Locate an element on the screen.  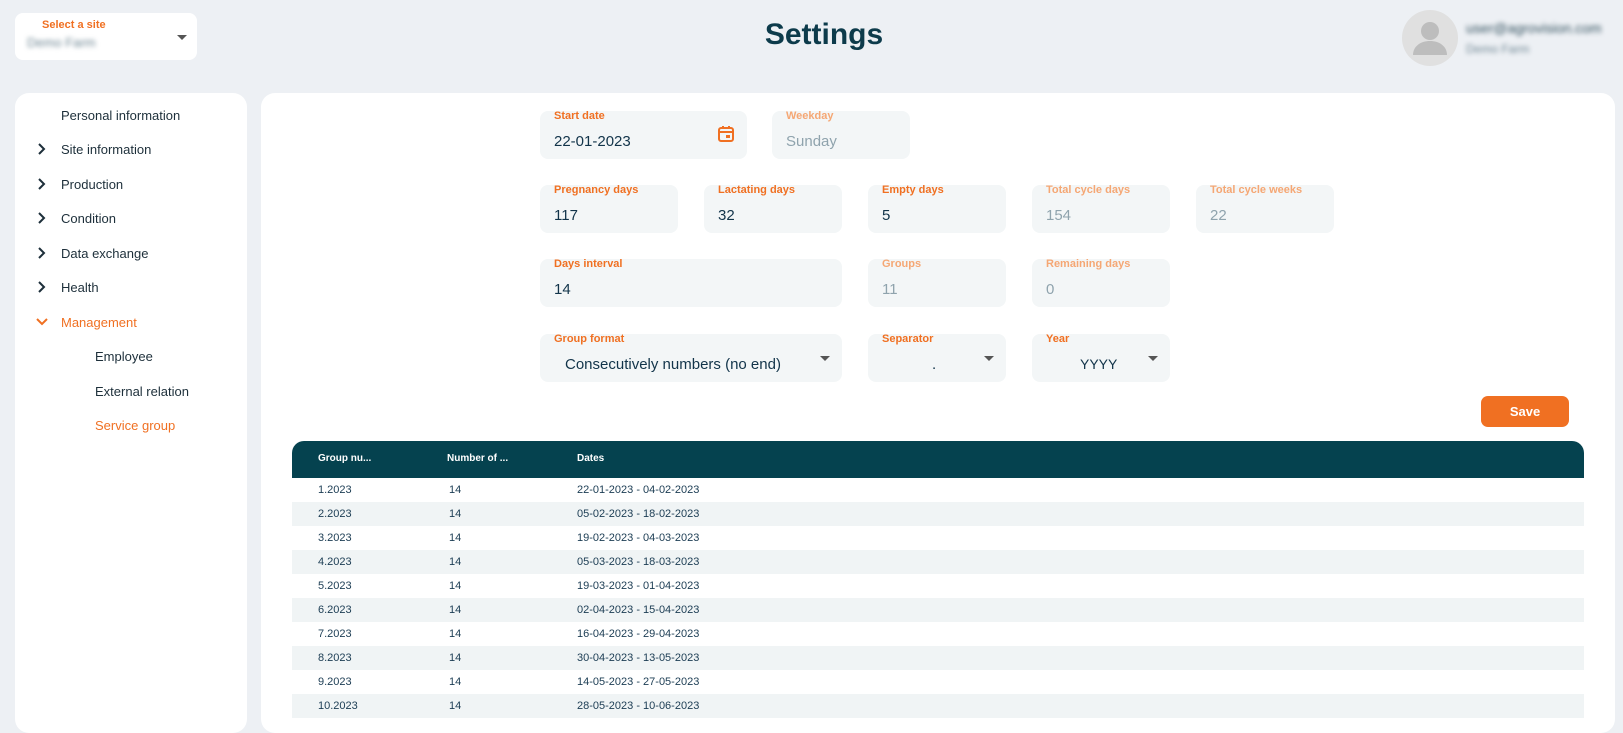
sidebar-item-external-relation: External relation is located at coordinates (142, 391).